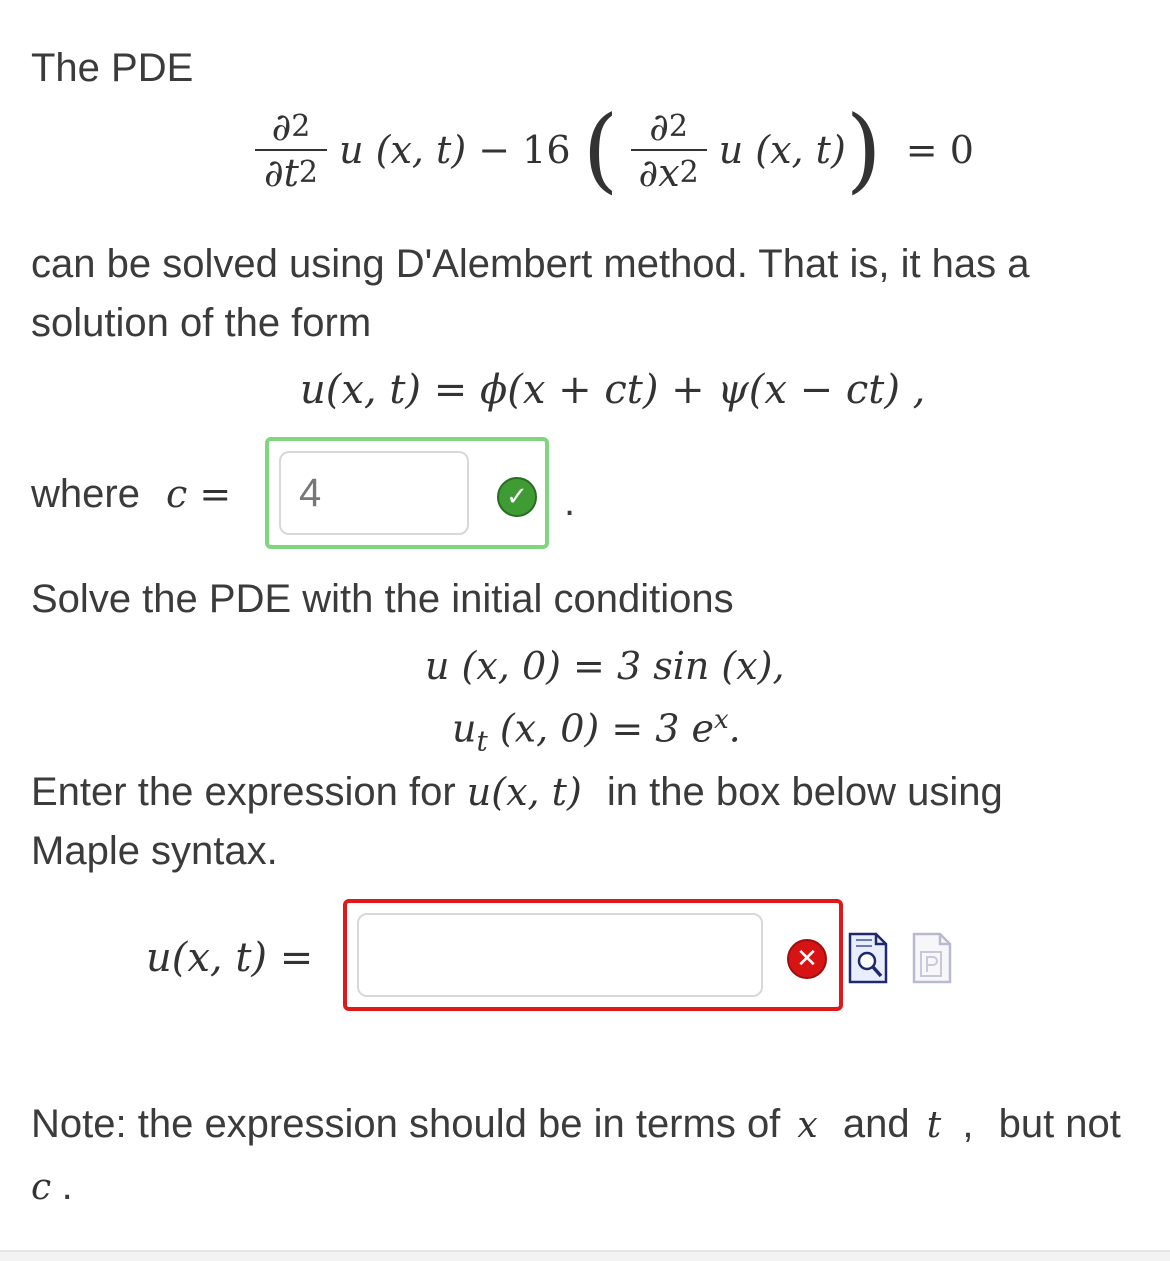 This screenshot has width=1170, height=1261. I want to click on intro-heading: The PDE, so click(112, 68).